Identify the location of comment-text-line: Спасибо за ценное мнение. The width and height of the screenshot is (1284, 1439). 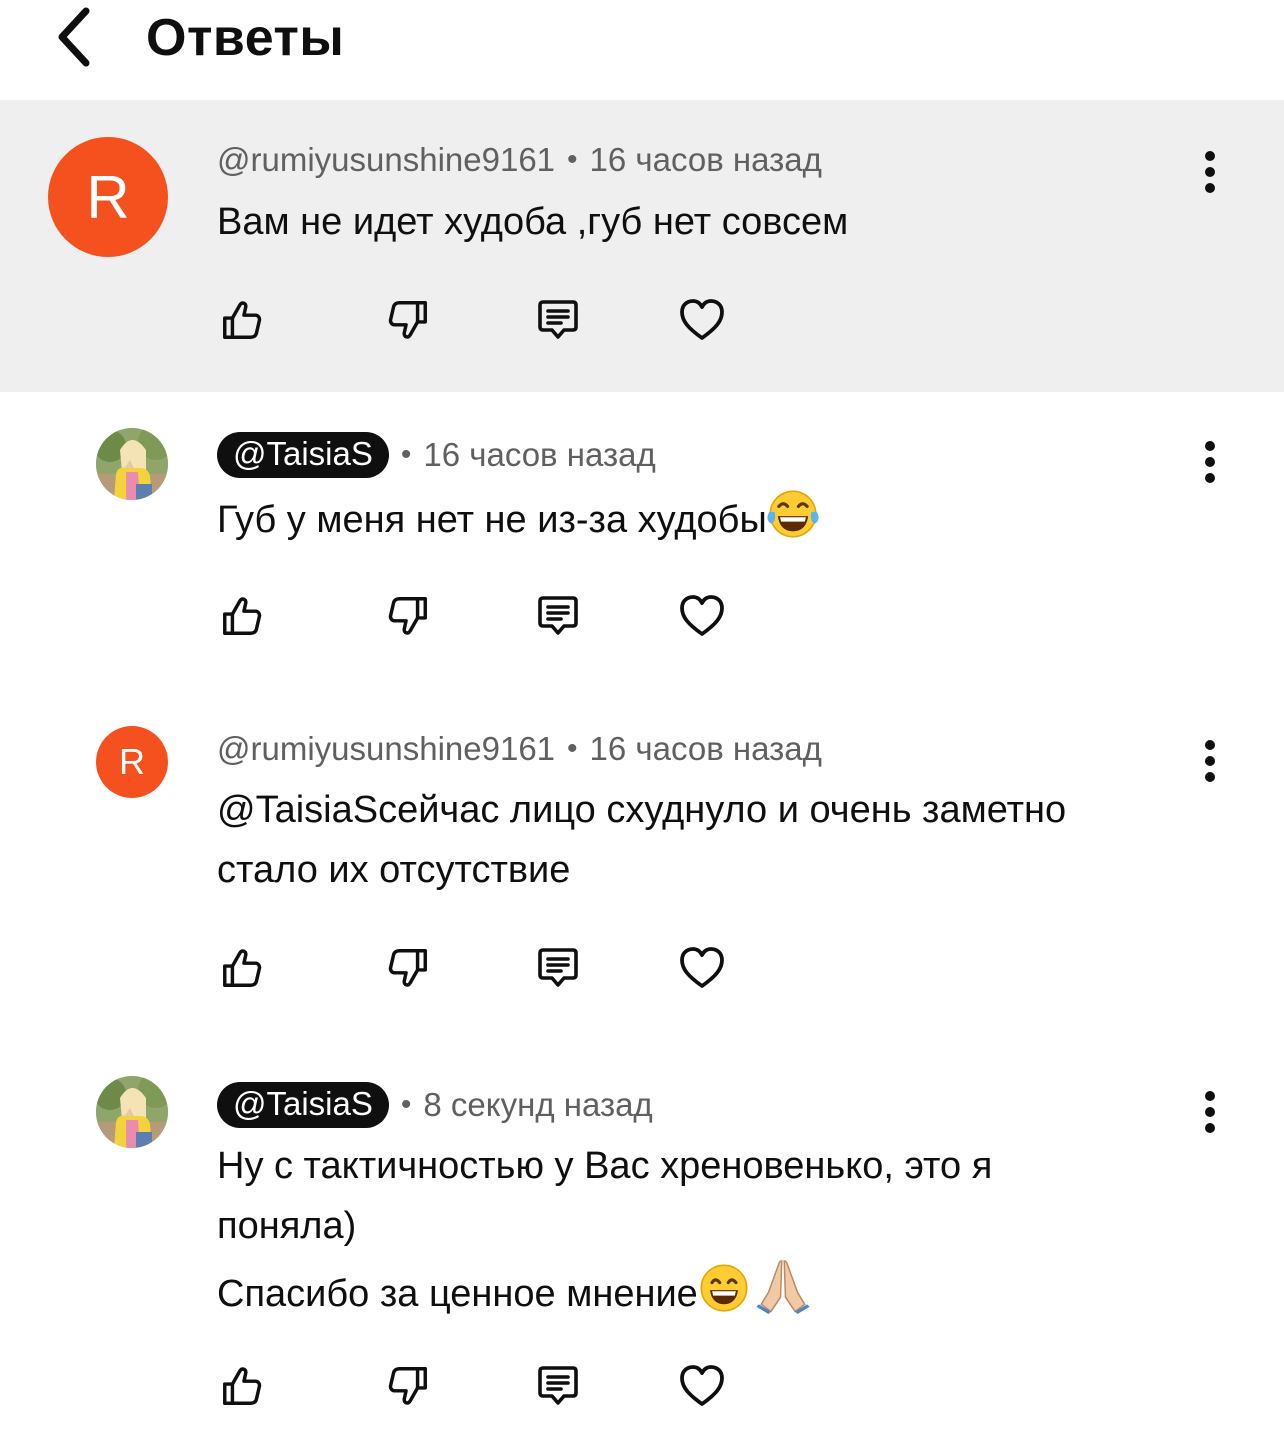
(705, 1290).